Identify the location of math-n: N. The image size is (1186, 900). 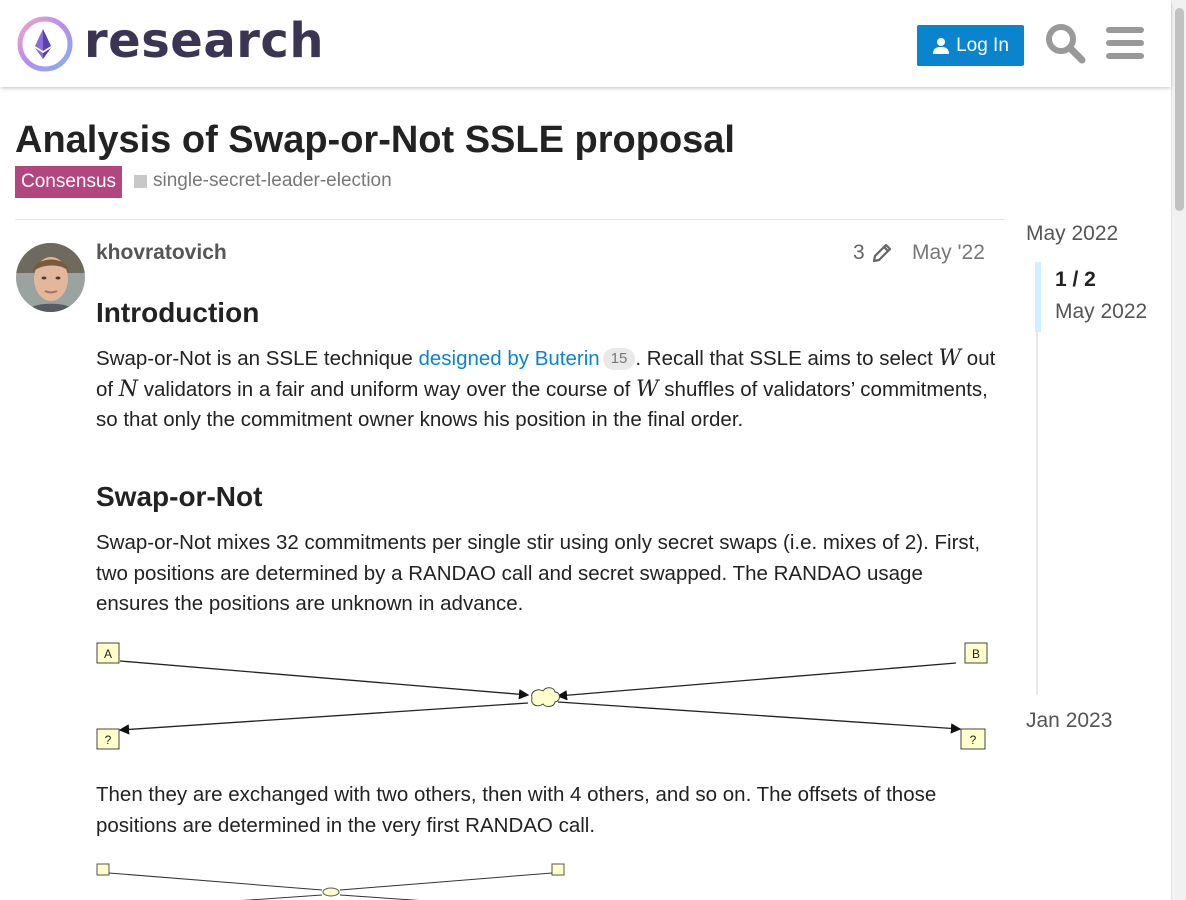
(128, 389).